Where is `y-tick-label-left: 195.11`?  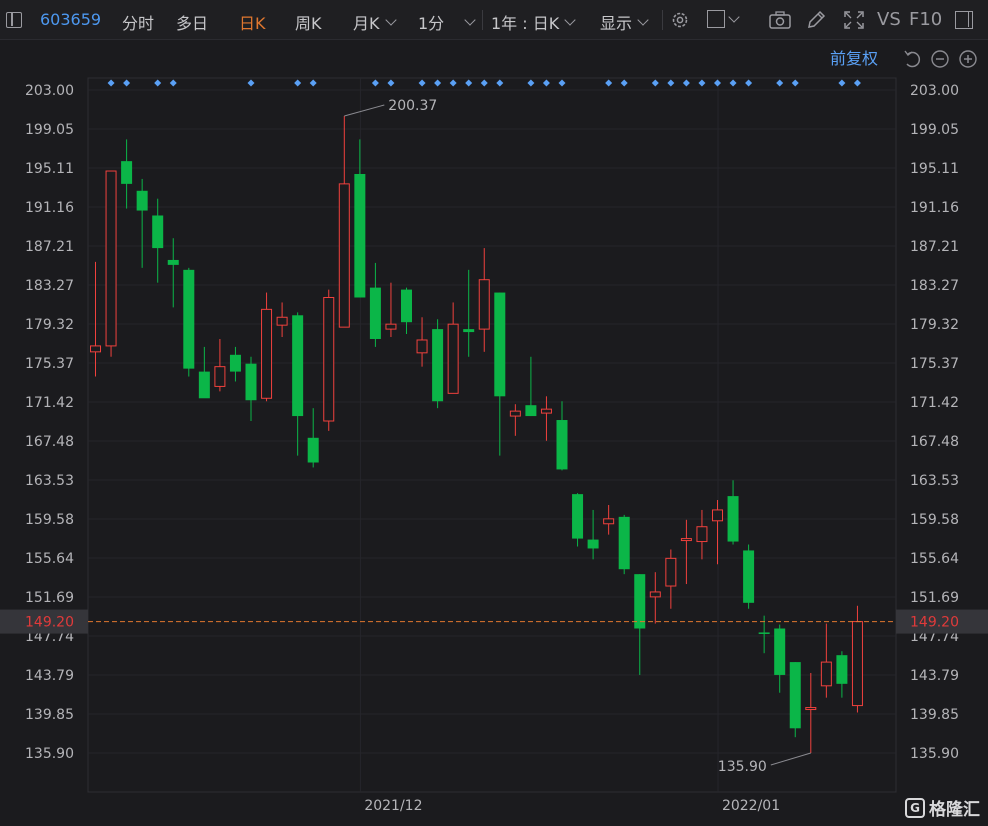 y-tick-label-left: 195.11 is located at coordinates (49, 169).